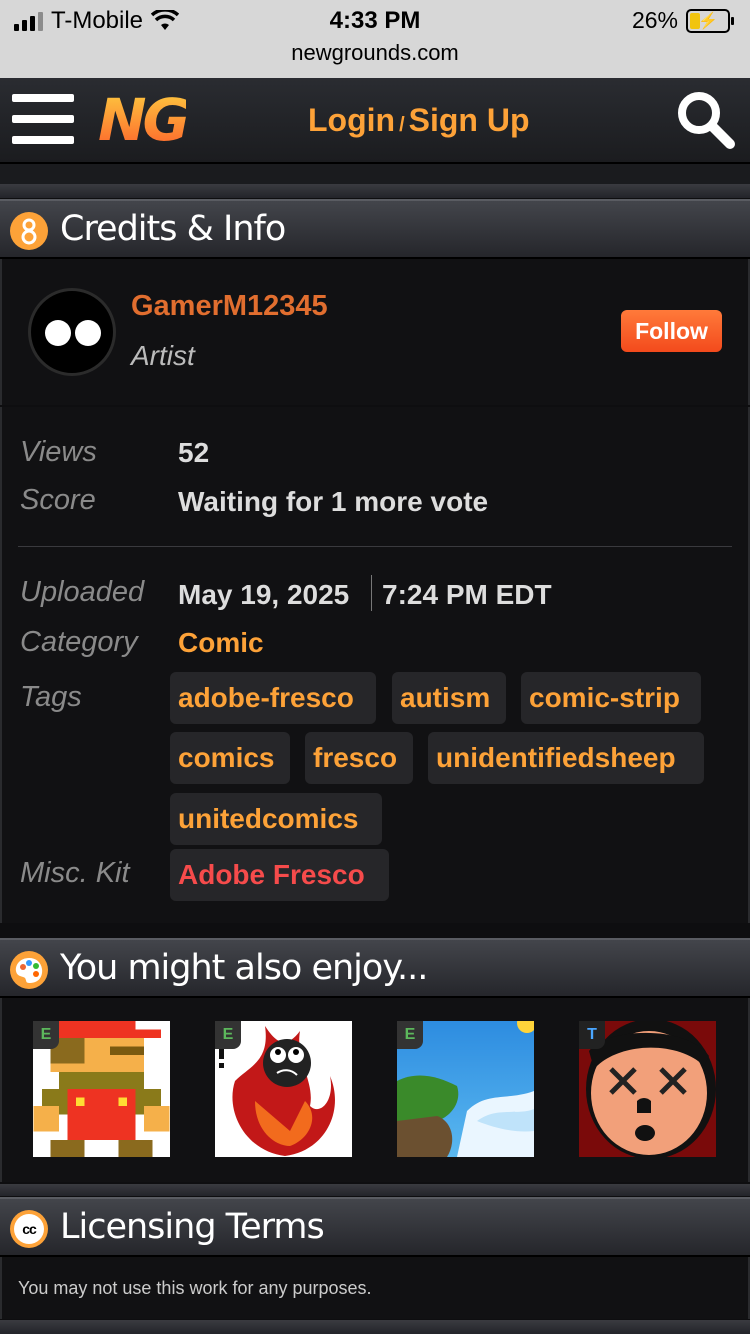 The height and width of the screenshot is (1334, 750). Describe the element at coordinates (82, 592) in the screenshot. I see `uploaded-label: Uploaded` at that location.